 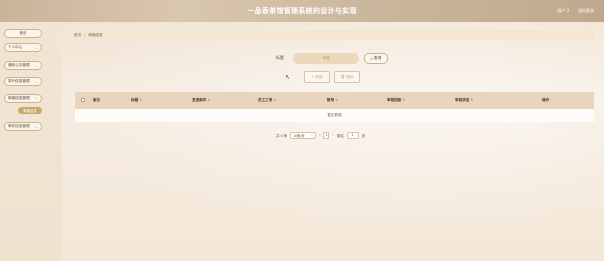 What do you see at coordinates (575, 11) in the screenshot?
I see `header-user-area: 用户 3 退出登录` at bounding box center [575, 11].